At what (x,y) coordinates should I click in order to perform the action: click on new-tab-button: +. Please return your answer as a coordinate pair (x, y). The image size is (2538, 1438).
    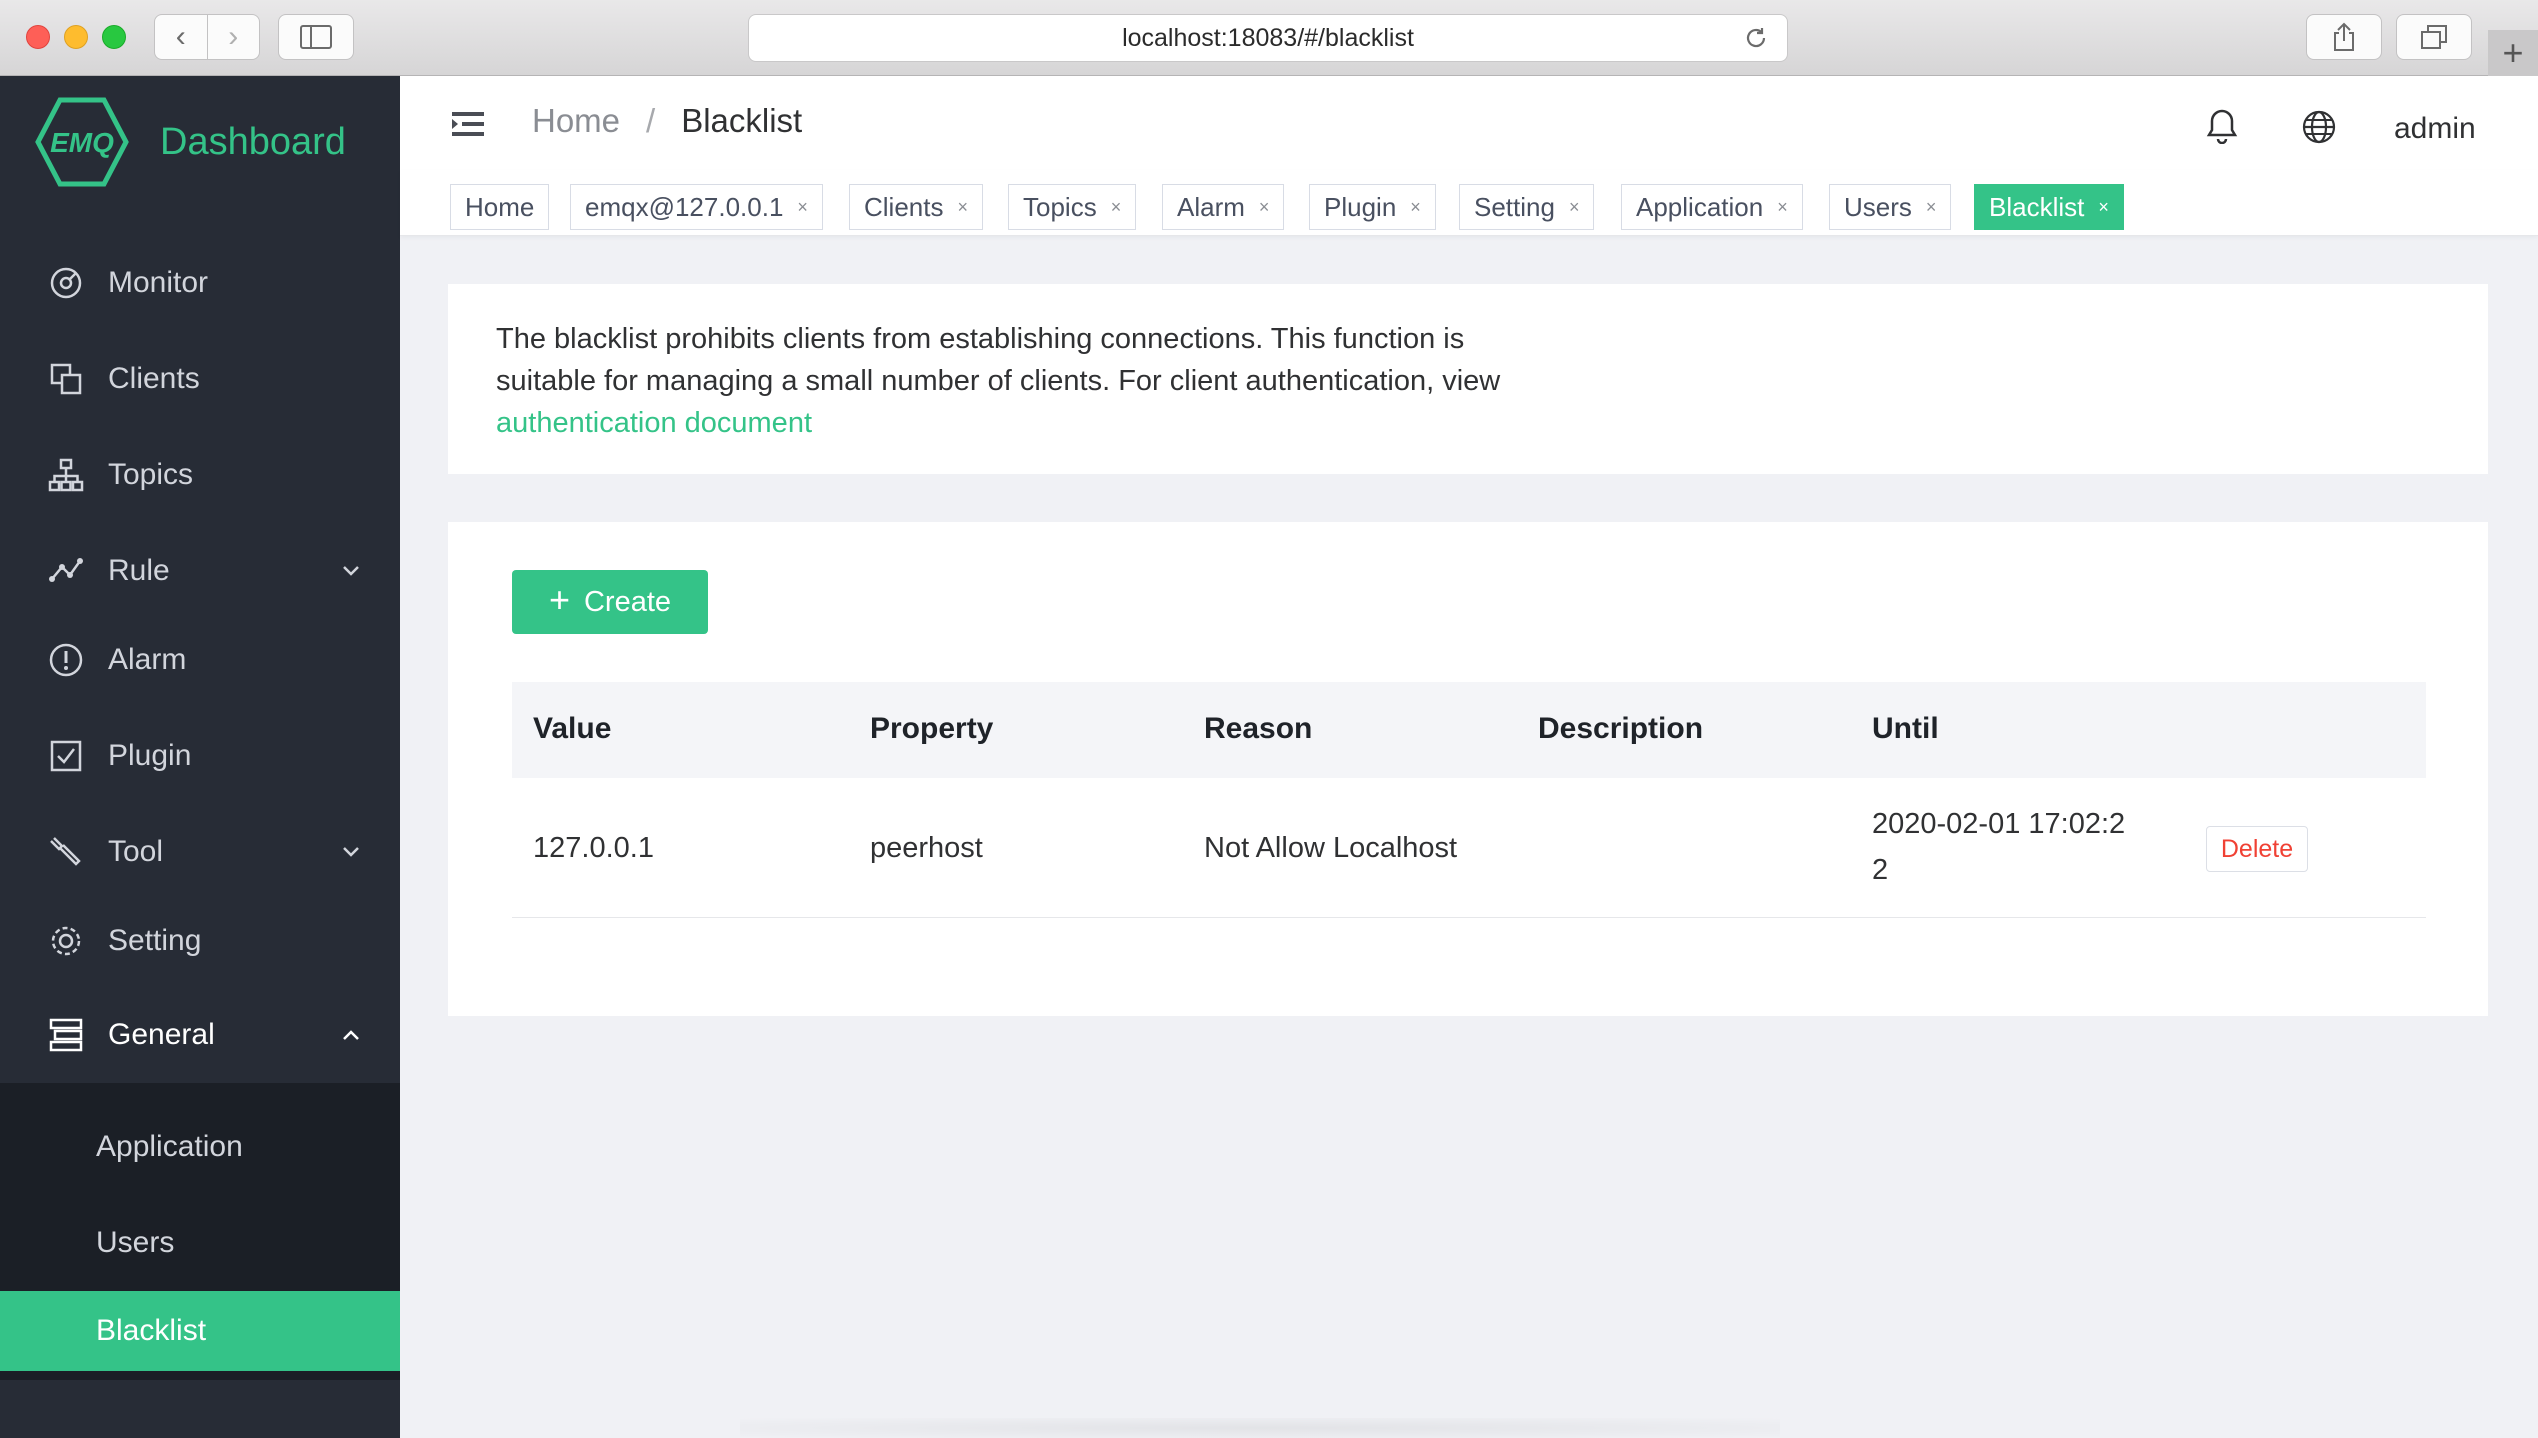
    Looking at the image, I should click on (2513, 53).